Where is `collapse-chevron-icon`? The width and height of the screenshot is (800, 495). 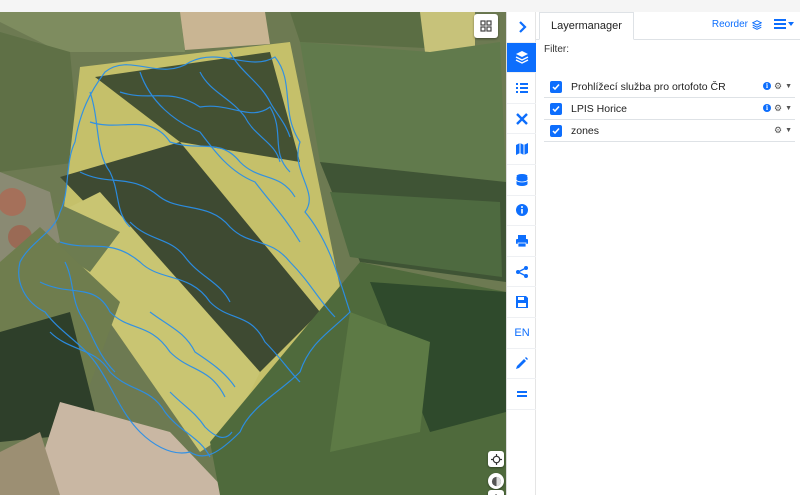
collapse-chevron-icon is located at coordinates (522, 27).